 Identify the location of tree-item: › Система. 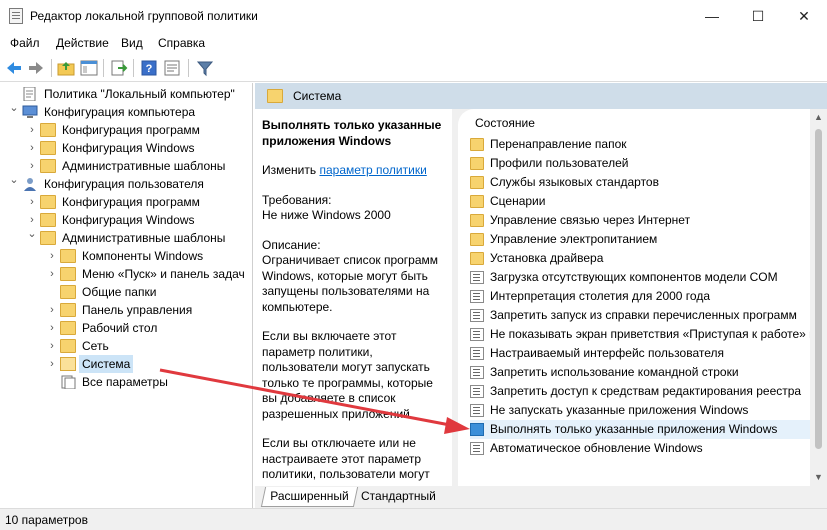
(148, 364).